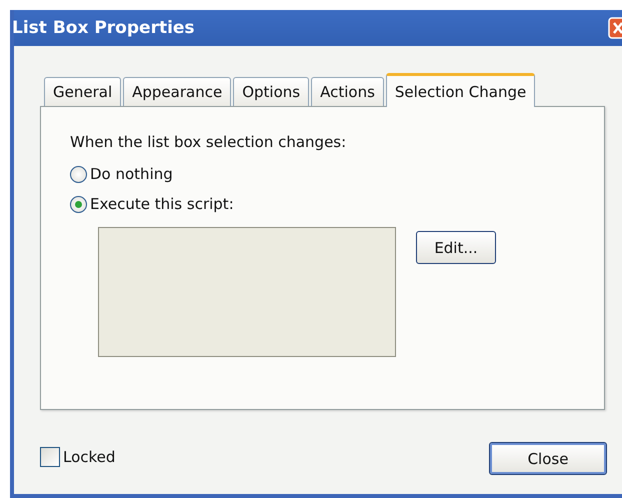 The image size is (622, 498). Describe the element at coordinates (83, 91) in the screenshot. I see `tab: General` at that location.